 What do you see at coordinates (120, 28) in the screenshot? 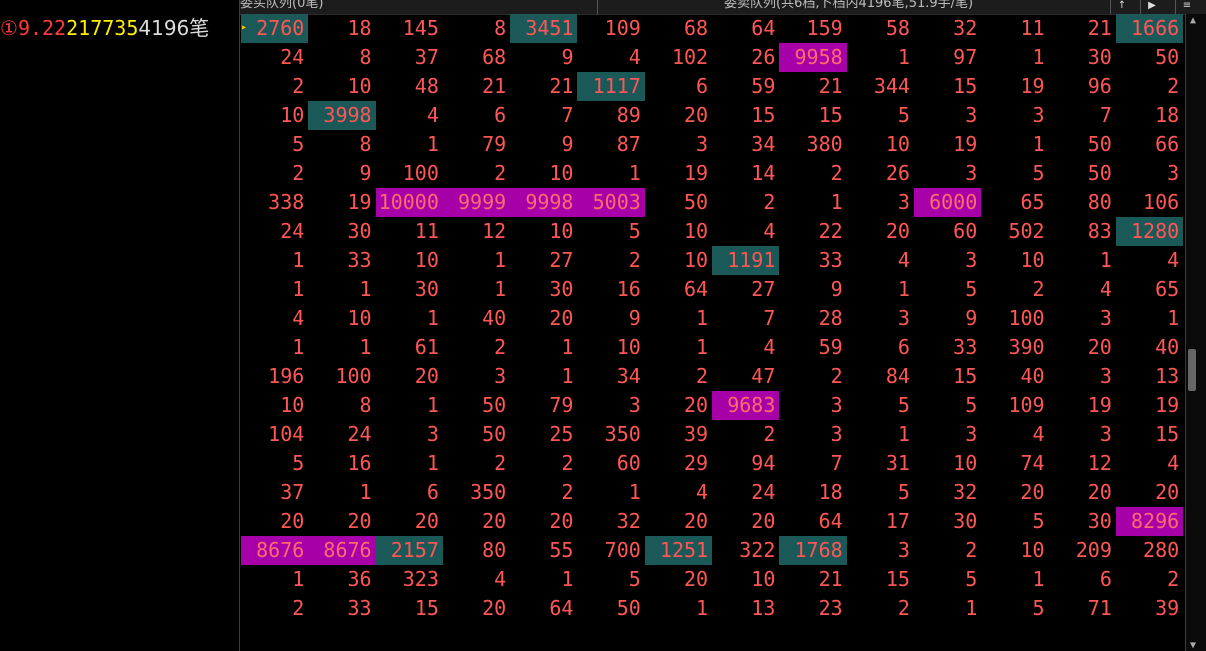
I see `price-level-row: ①9.222177354196笔` at bounding box center [120, 28].